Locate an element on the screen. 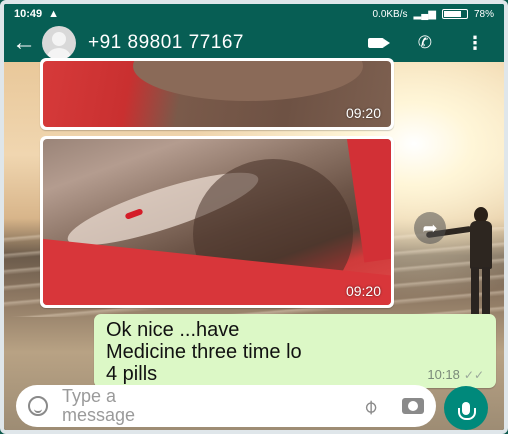  signal-icon: ▂▄▆ is located at coordinates (424, 14).